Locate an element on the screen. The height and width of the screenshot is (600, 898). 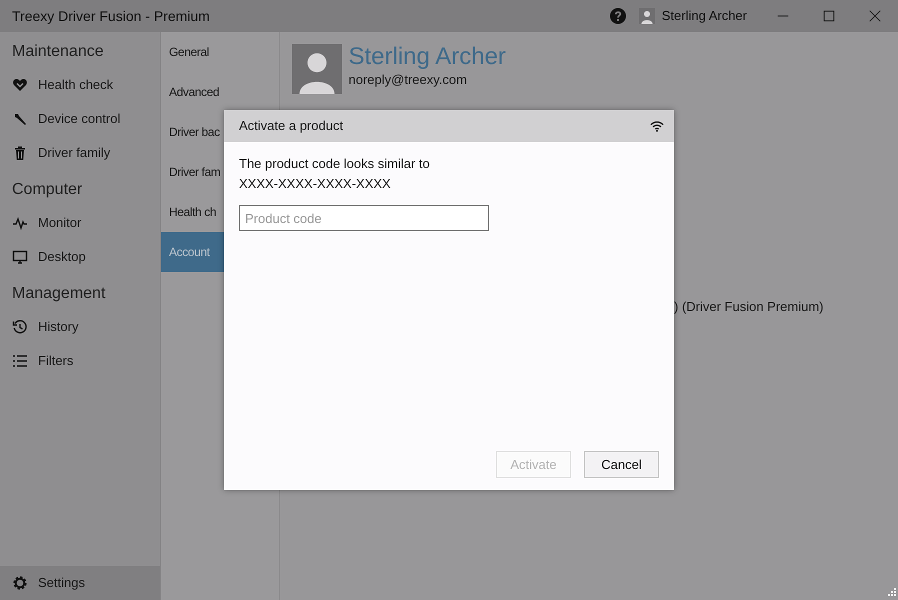
monitor-icon is located at coordinates (20, 257).